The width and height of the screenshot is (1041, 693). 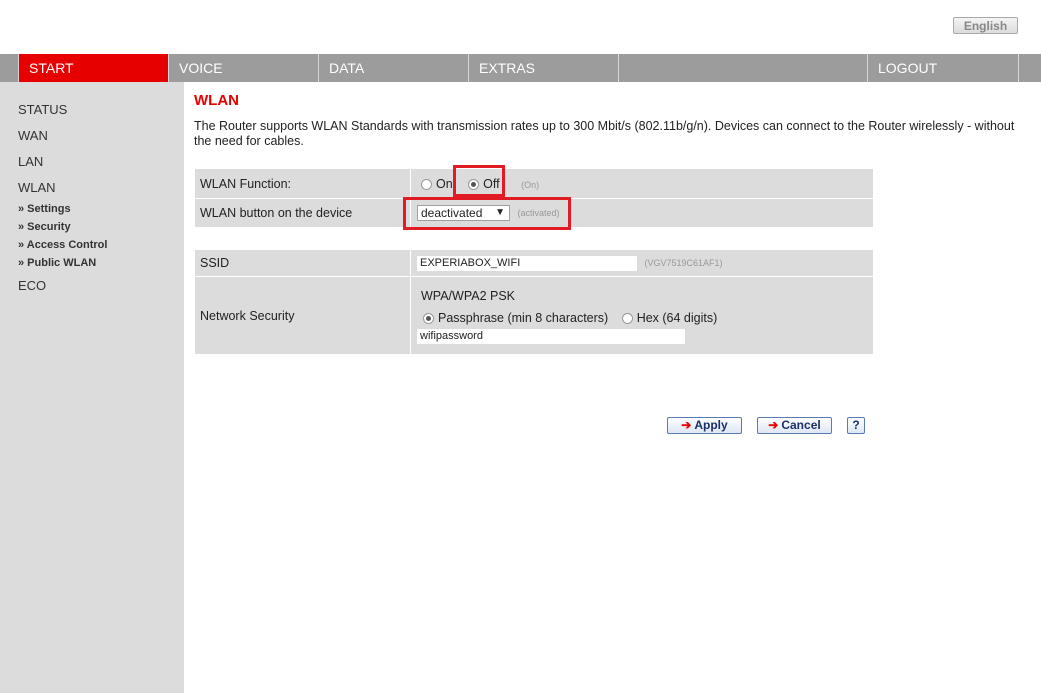 What do you see at coordinates (37, 187) in the screenshot?
I see `sidebar-item-wlan: WLAN` at bounding box center [37, 187].